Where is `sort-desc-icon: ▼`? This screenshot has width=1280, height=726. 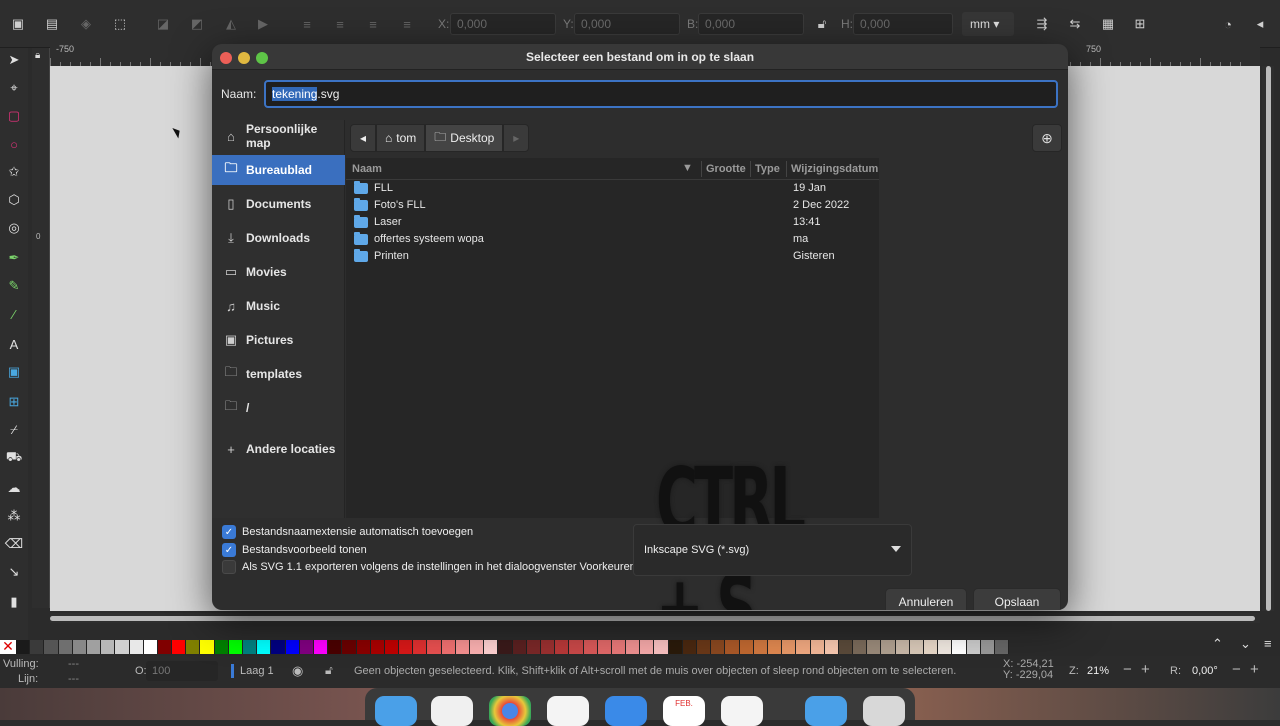 sort-desc-icon: ▼ is located at coordinates (687, 168).